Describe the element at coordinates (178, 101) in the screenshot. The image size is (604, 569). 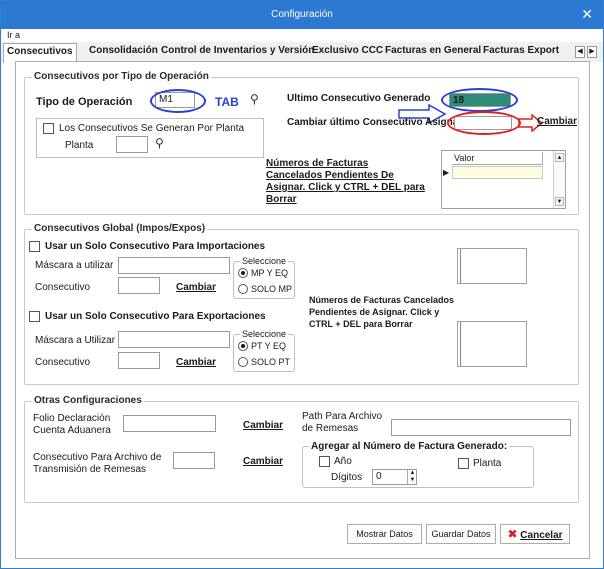
I see `annotation-ellipse-tipo` at that location.